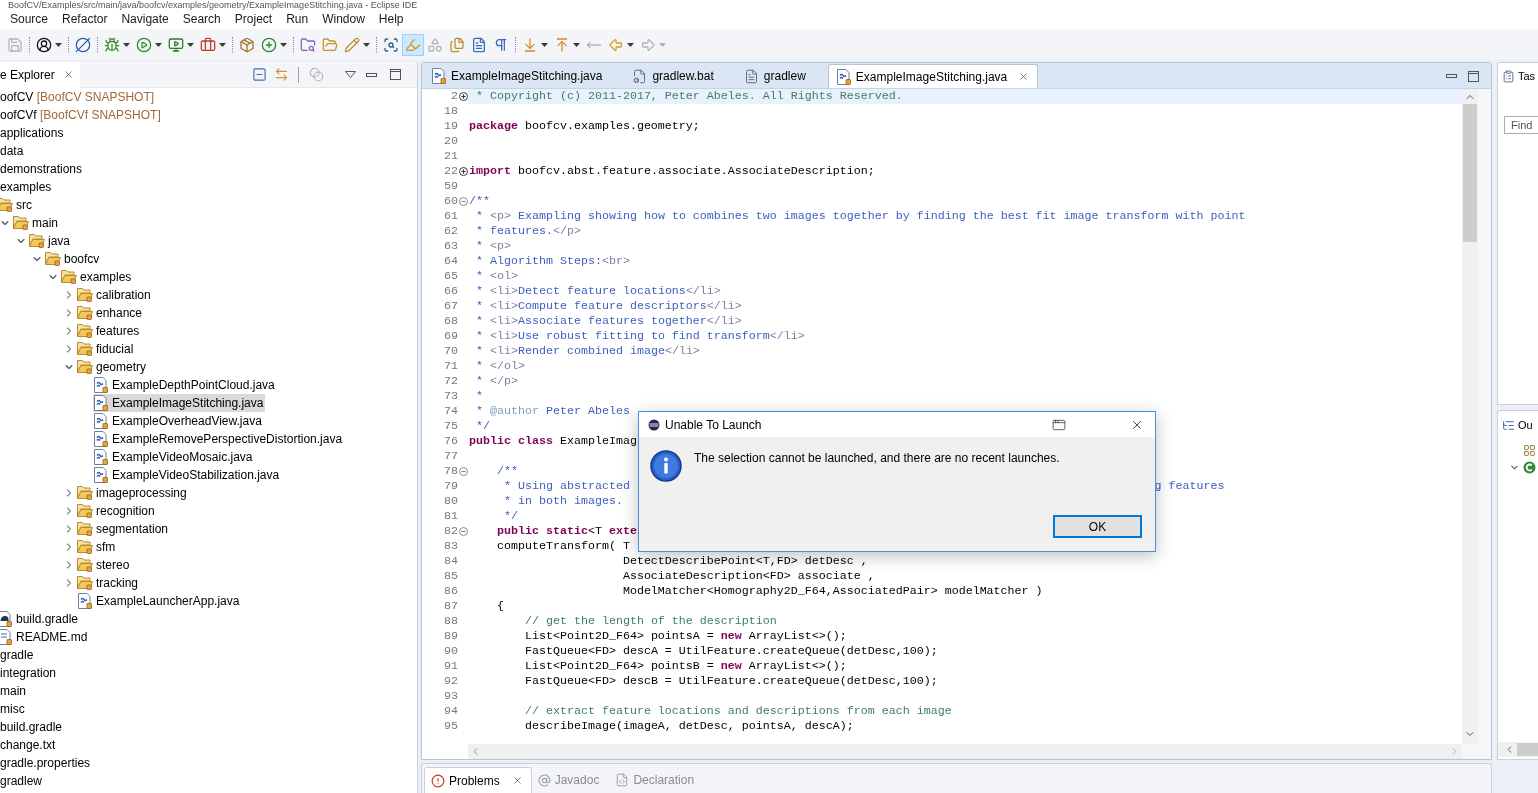 Image resolution: width=1538 pixels, height=793 pixels. Describe the element at coordinates (22, 781) in the screenshot. I see `tree-item: gradlew` at that location.